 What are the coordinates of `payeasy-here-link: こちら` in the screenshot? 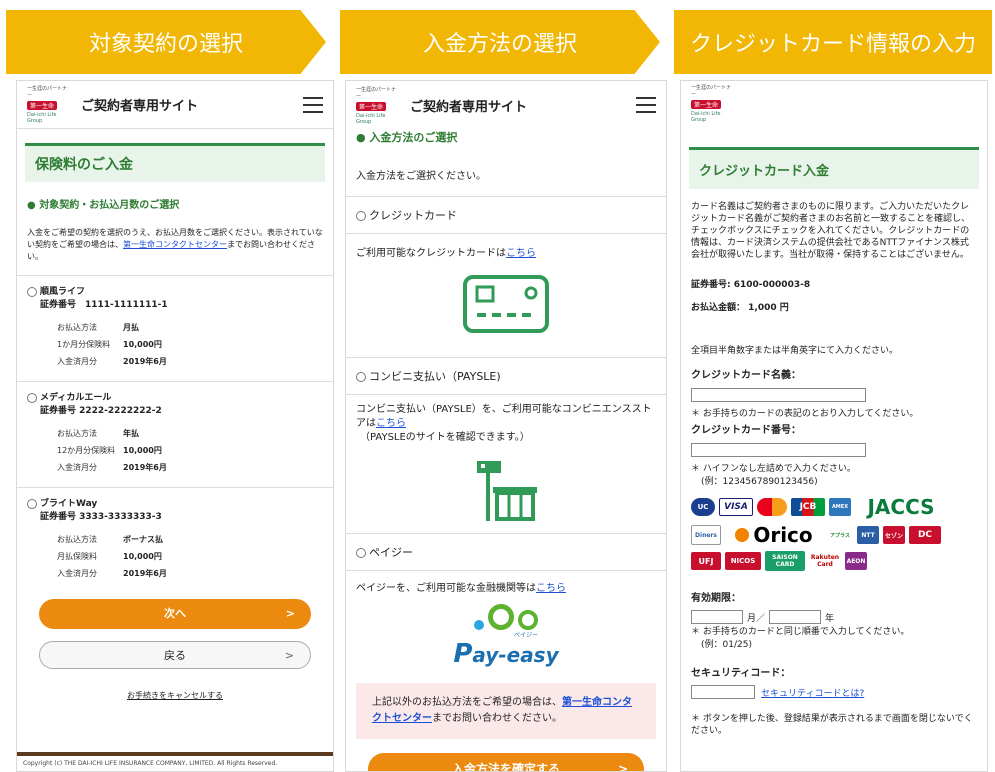 It's located at (551, 588).